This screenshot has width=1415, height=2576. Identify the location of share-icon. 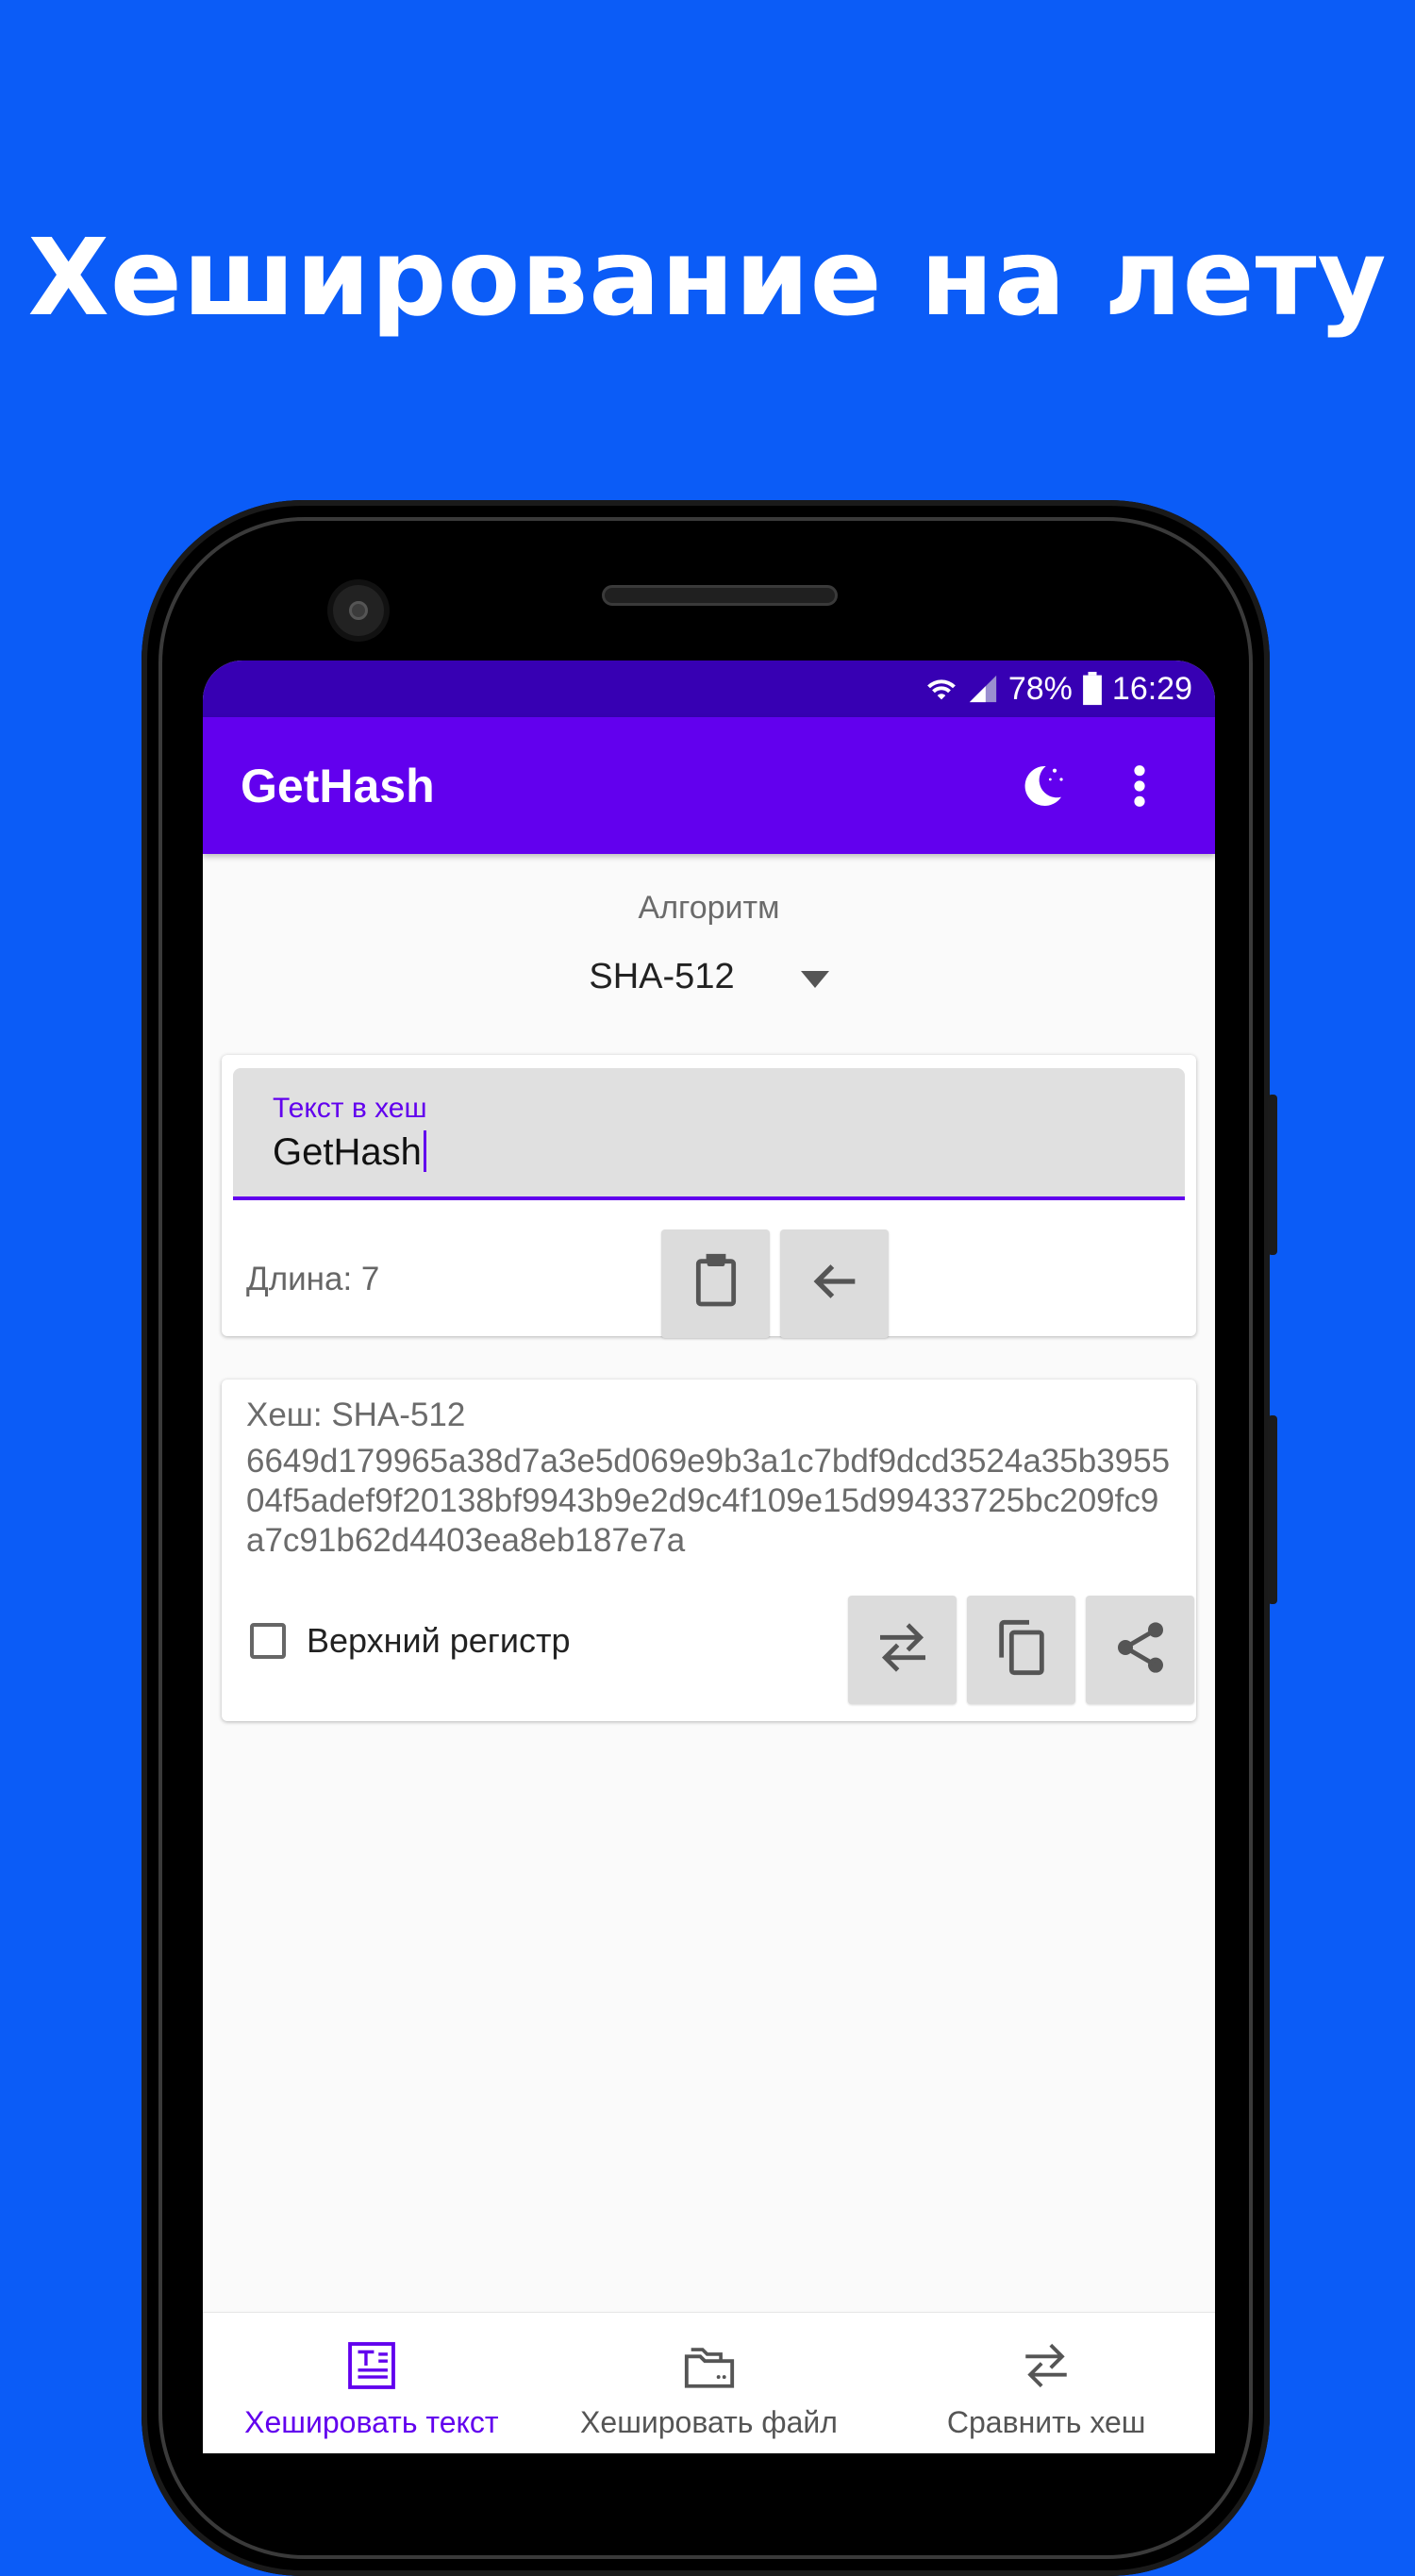
(1140, 1649).